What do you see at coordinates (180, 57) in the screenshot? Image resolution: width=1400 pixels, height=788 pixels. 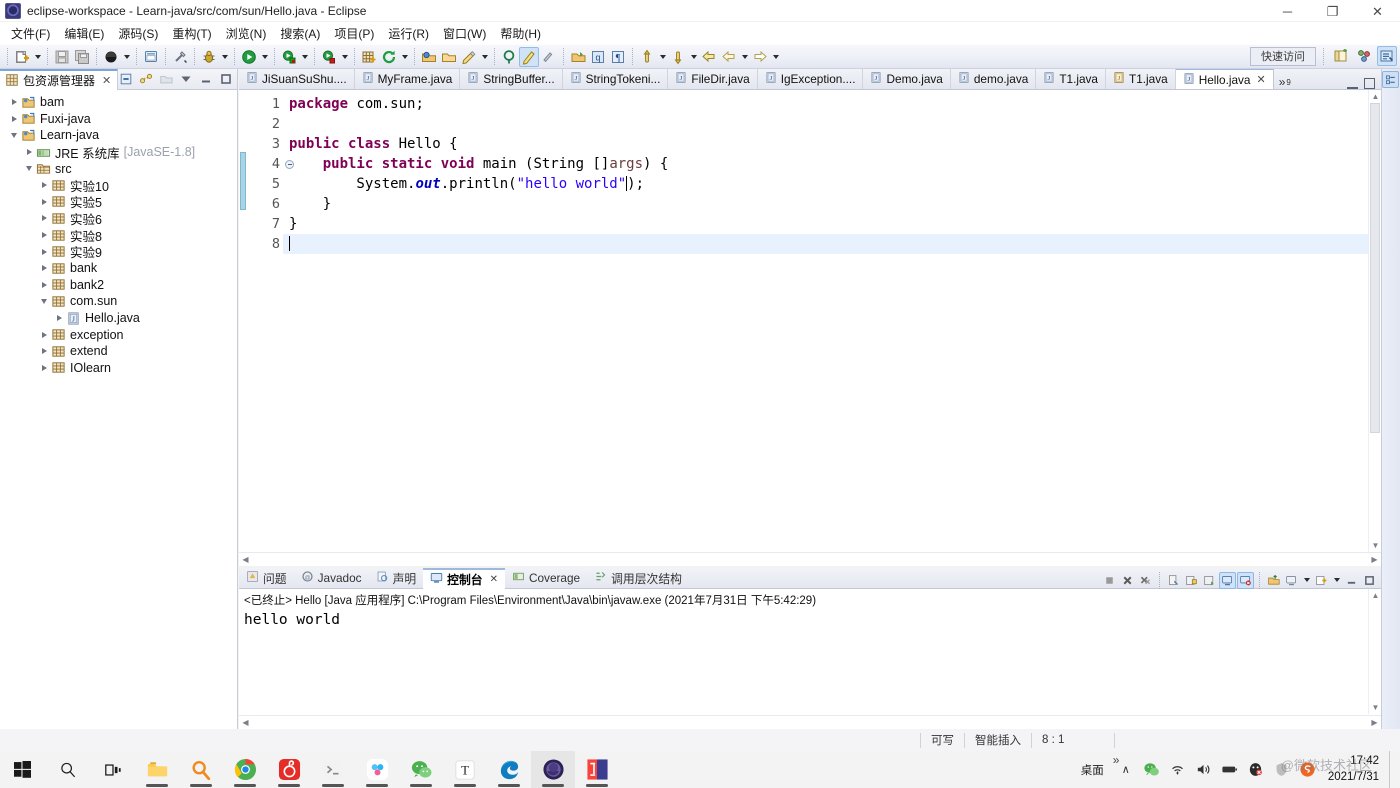 I see `link-broken-icon` at bounding box center [180, 57].